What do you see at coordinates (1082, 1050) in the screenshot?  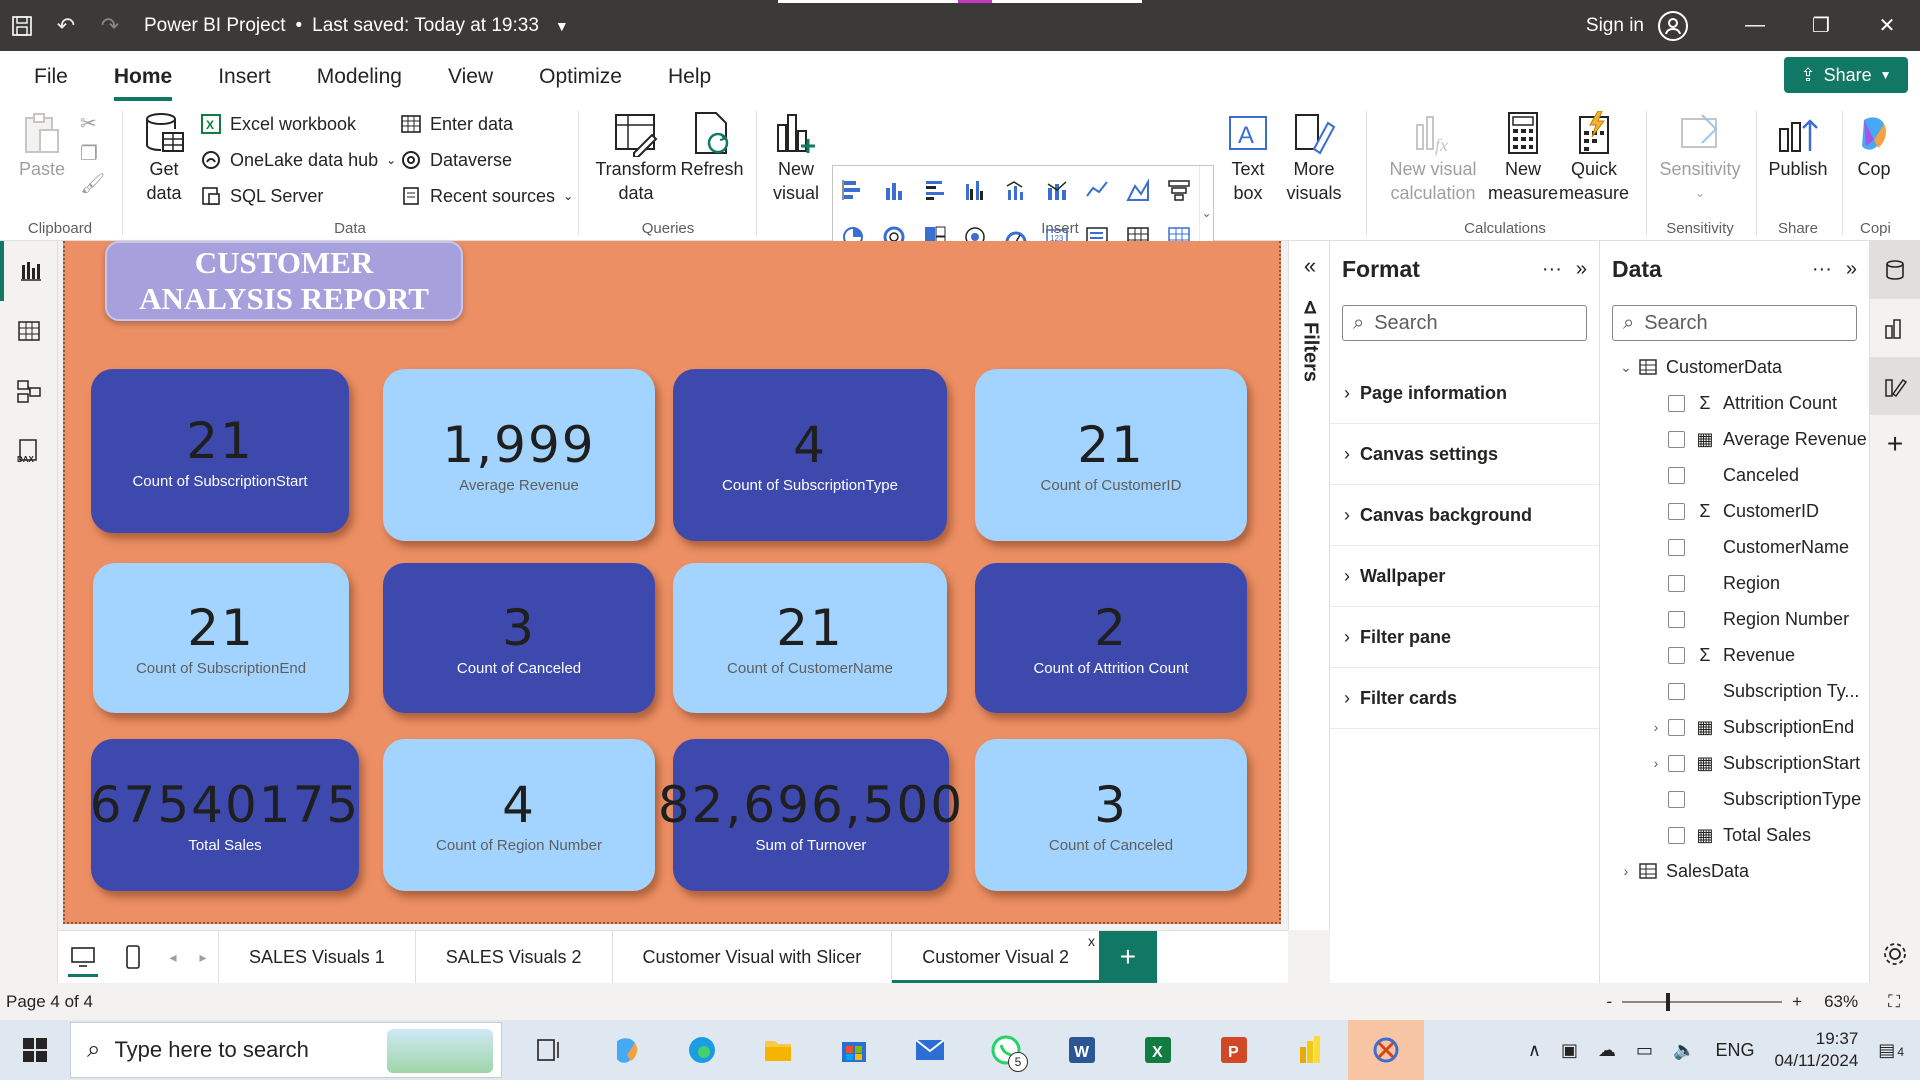 I see `word-icon: W` at bounding box center [1082, 1050].